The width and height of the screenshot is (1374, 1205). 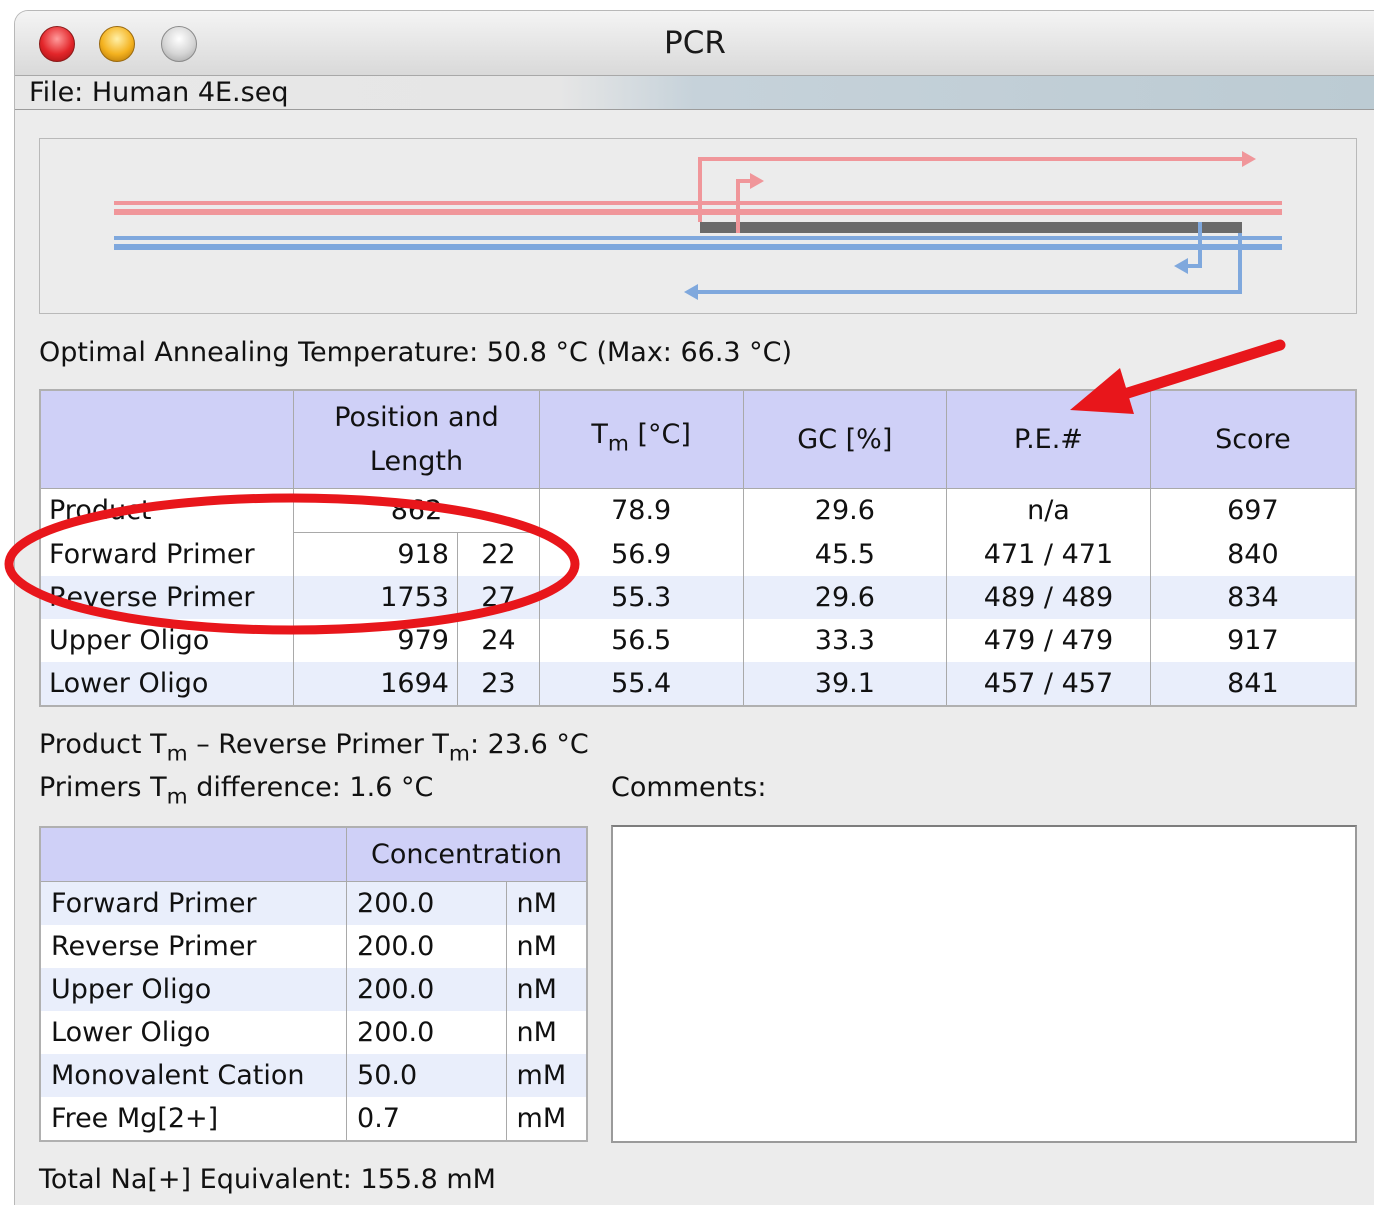 I want to click on concentration-name: Lower Oligo, so click(x=193, y=1032).